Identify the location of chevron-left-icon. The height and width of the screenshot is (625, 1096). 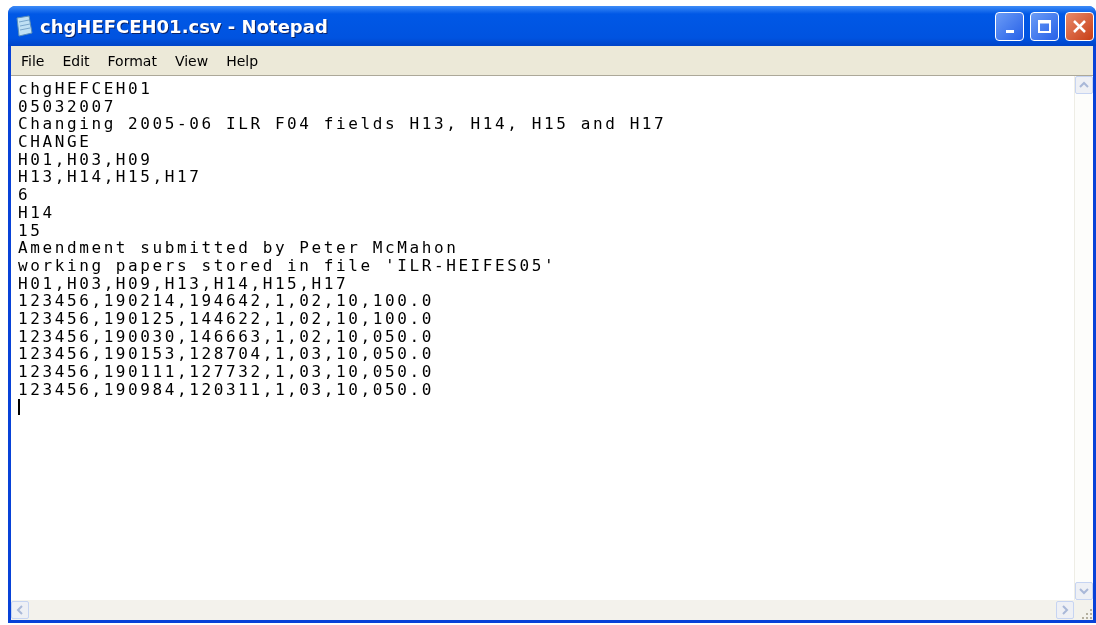
(20, 610).